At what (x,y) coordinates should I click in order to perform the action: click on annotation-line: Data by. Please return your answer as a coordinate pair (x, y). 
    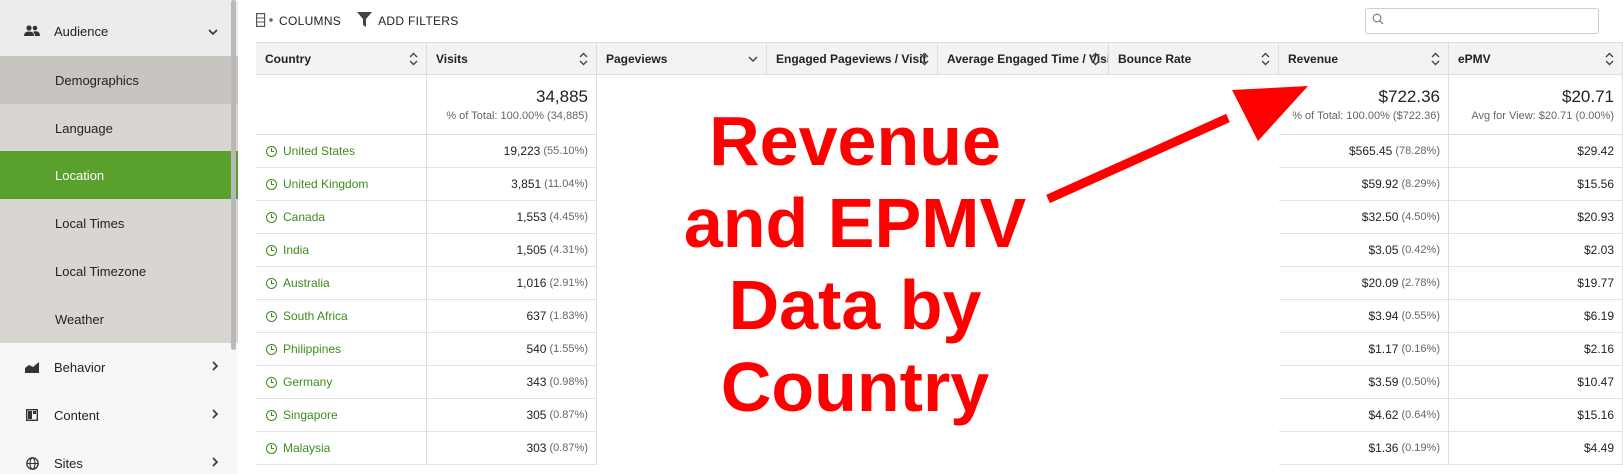
    Looking at the image, I should click on (855, 305).